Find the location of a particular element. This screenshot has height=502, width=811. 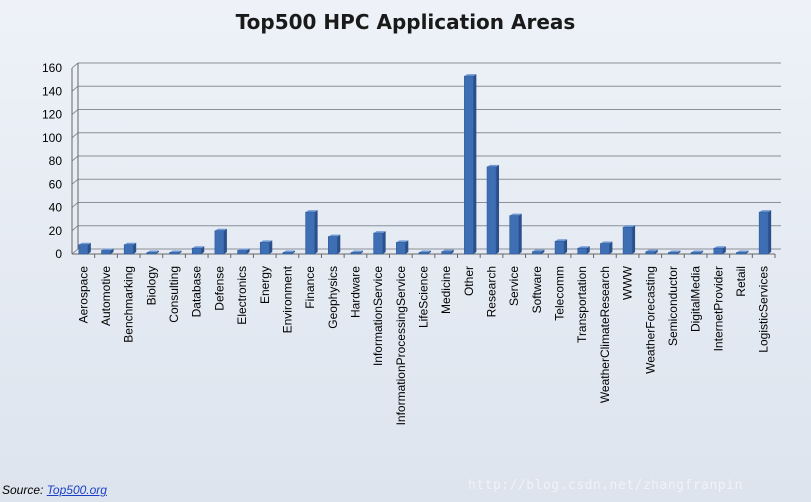

y-tick-label-0: 0 is located at coordinates (58, 254).